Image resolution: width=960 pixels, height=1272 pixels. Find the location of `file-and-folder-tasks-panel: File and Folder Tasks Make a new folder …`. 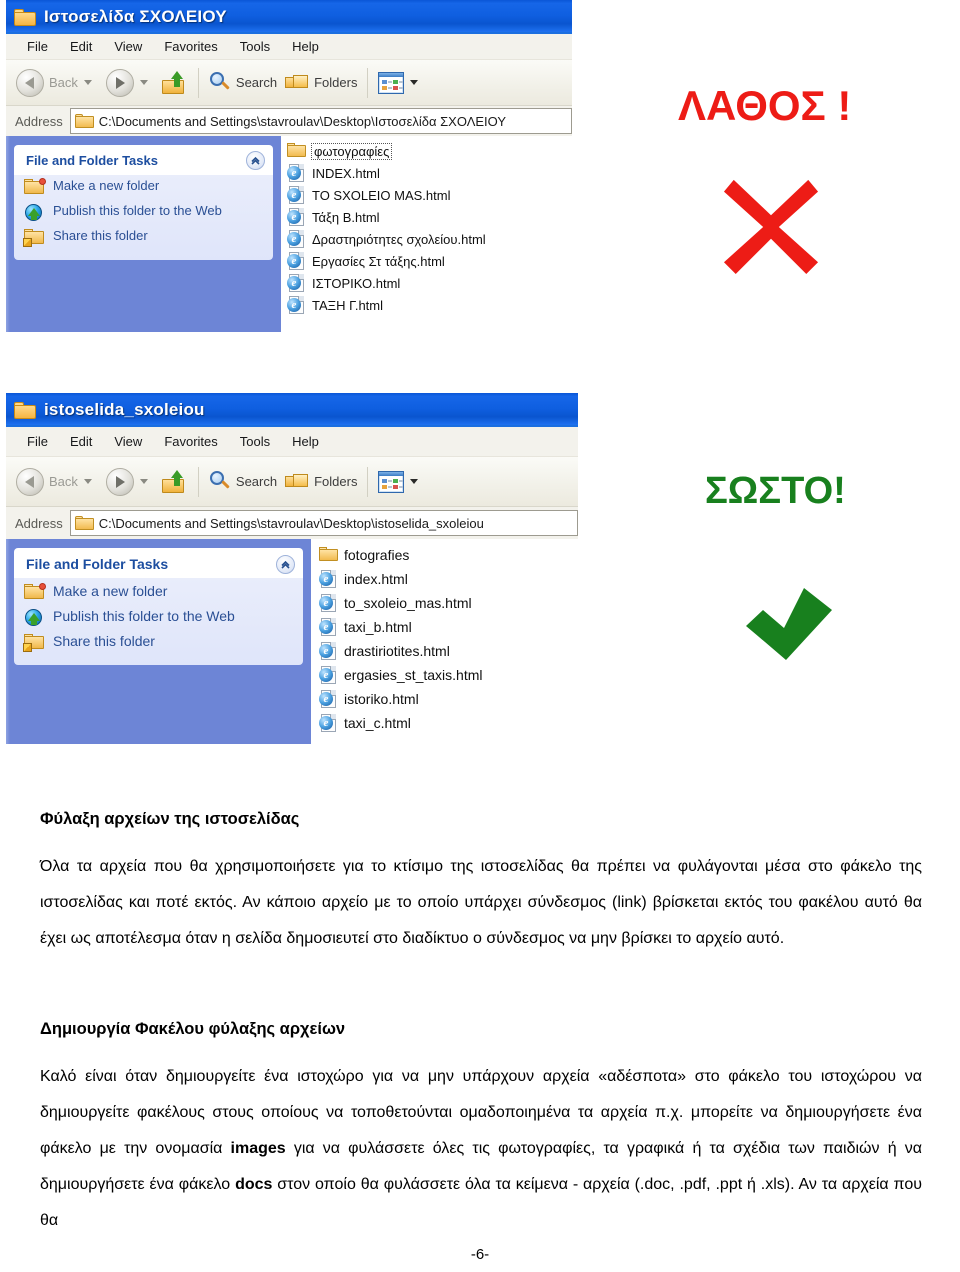

file-and-folder-tasks-panel: File and Folder Tasks Make a new folder … is located at coordinates (143, 202).